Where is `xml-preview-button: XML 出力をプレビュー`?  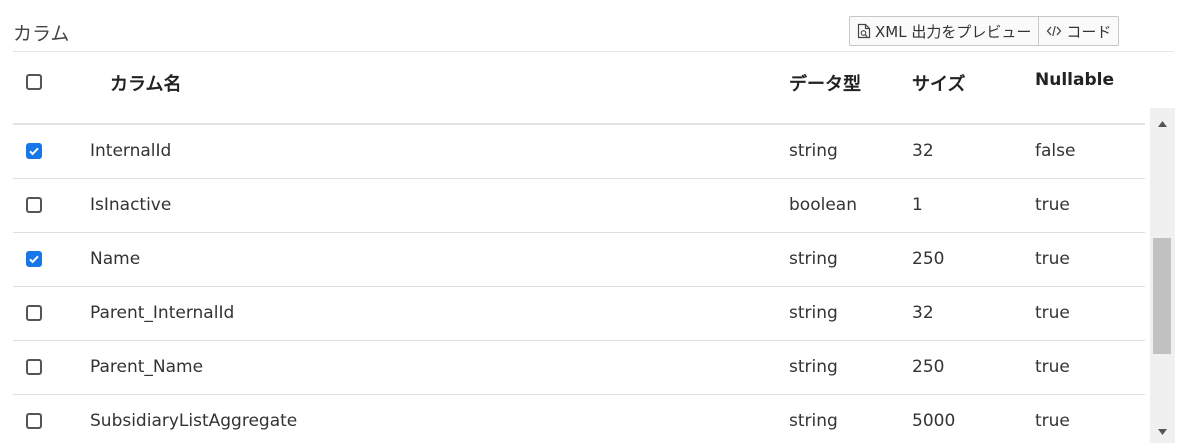
xml-preview-button: XML 出力をプレビュー is located at coordinates (944, 31).